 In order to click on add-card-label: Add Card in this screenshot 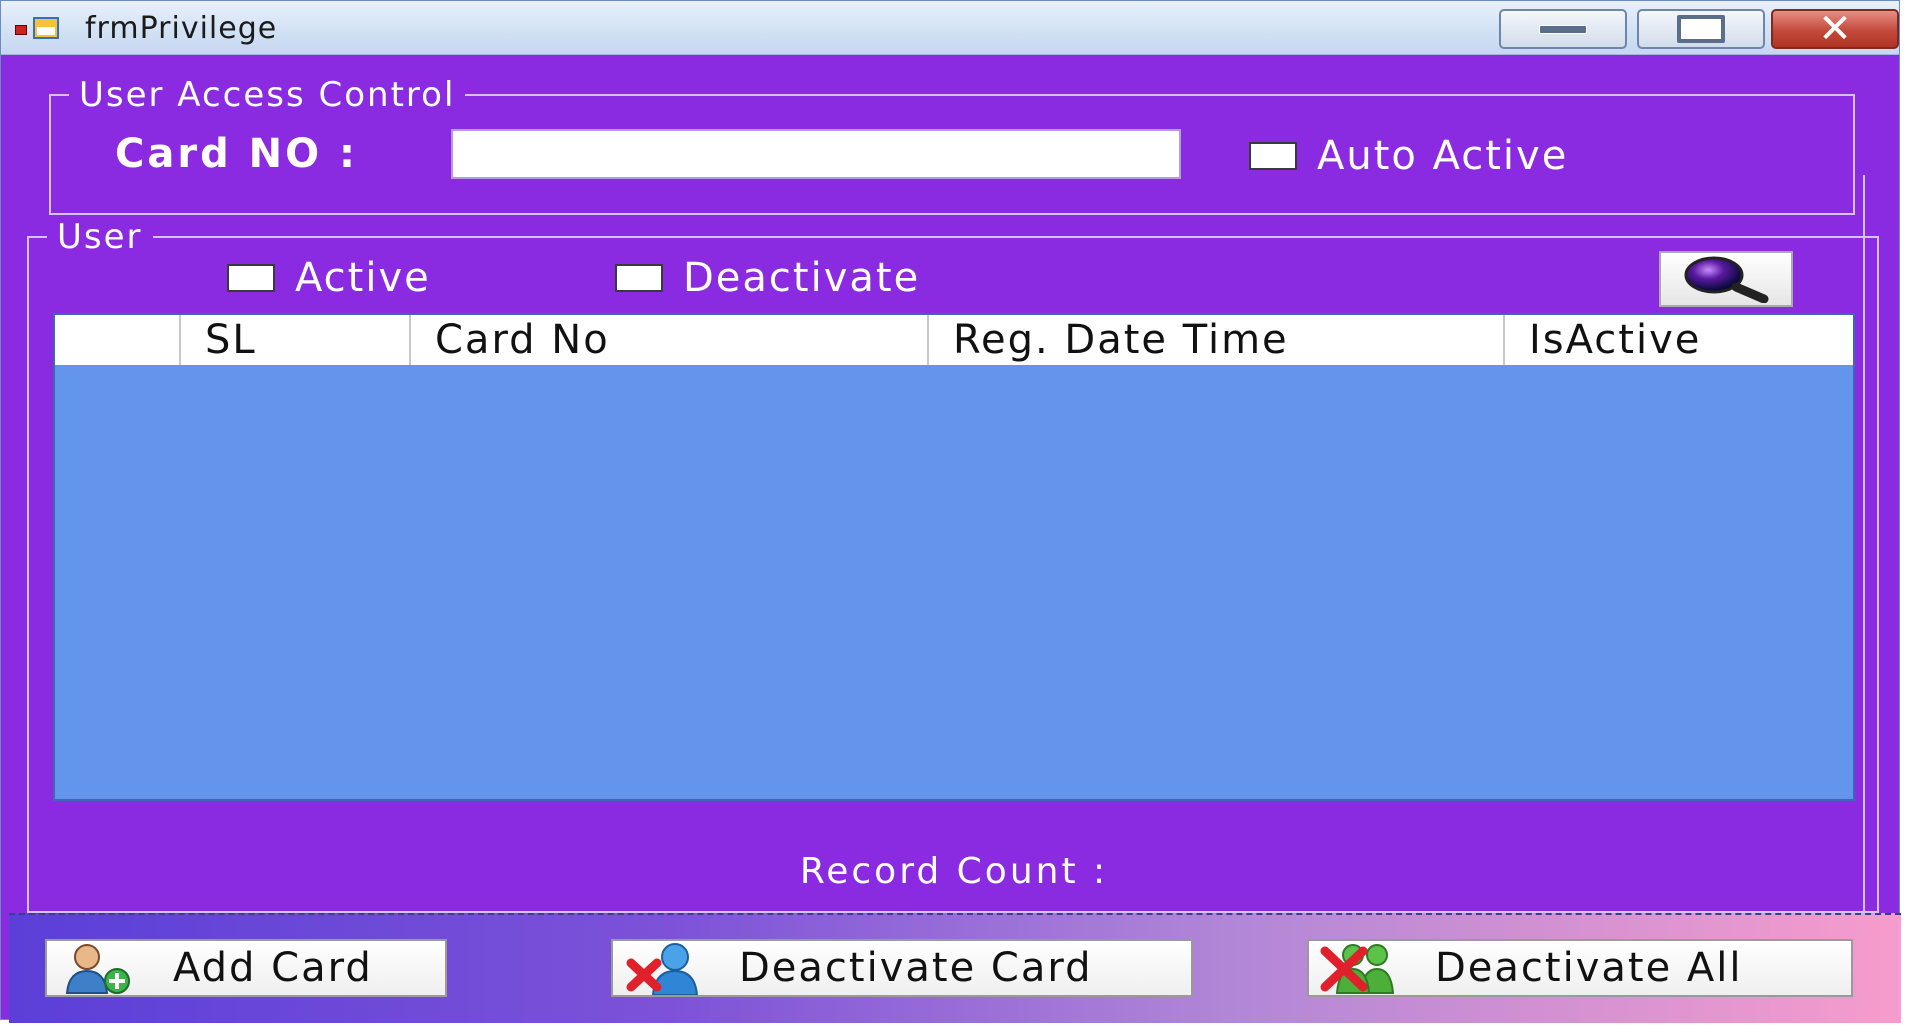, I will do `click(273, 968)`.